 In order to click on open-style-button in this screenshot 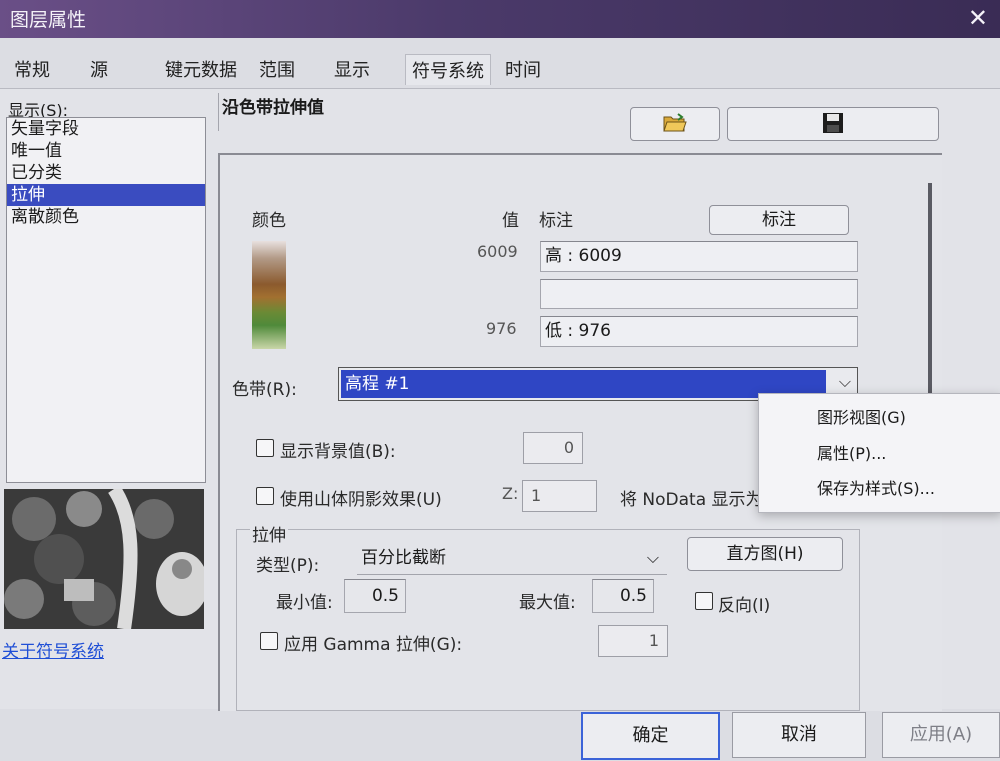, I will do `click(675, 124)`.